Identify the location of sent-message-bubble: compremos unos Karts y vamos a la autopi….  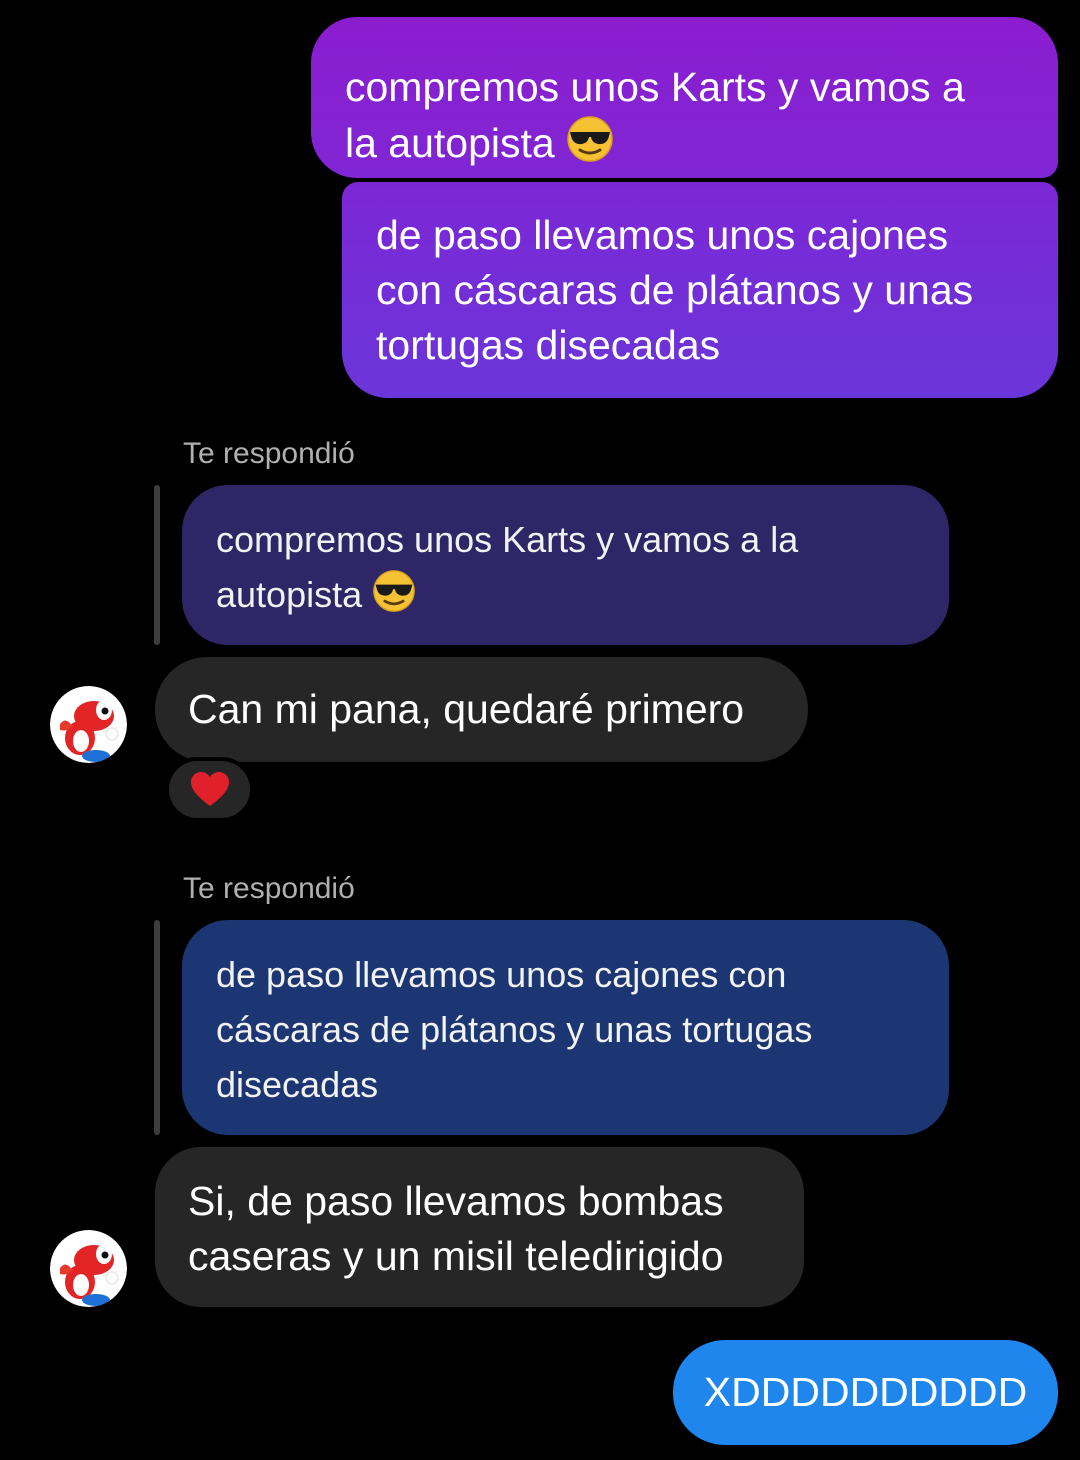
(684, 97).